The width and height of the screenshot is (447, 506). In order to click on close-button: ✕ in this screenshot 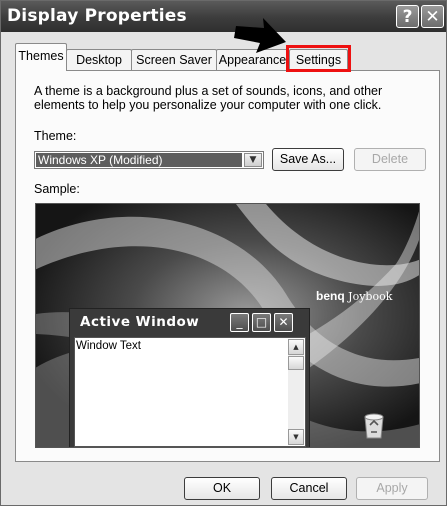, I will do `click(432, 16)`.